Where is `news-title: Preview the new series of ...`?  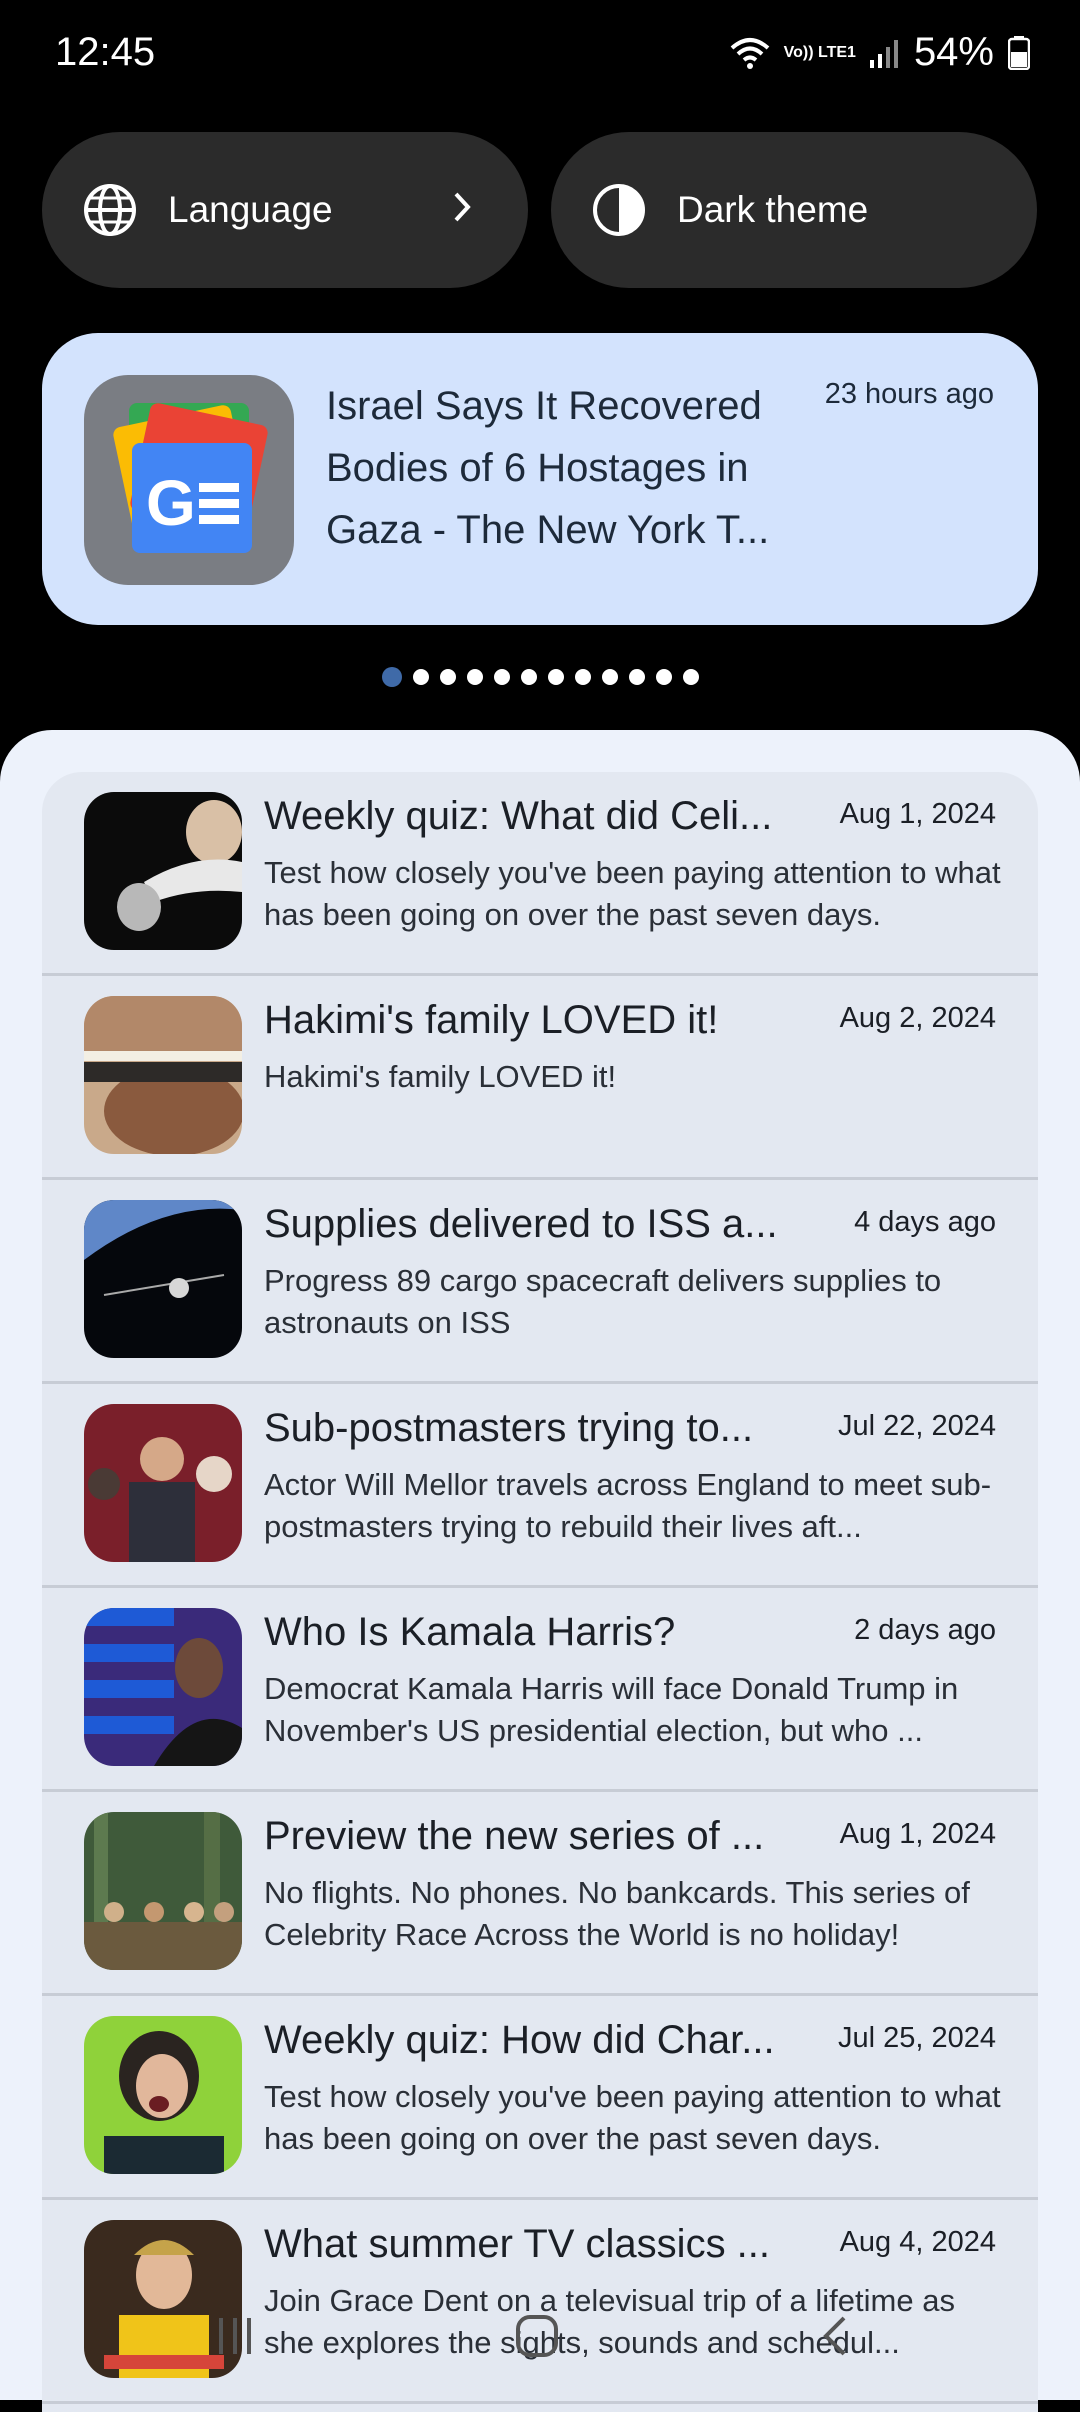 news-title: Preview the new series of ... is located at coordinates (514, 1836).